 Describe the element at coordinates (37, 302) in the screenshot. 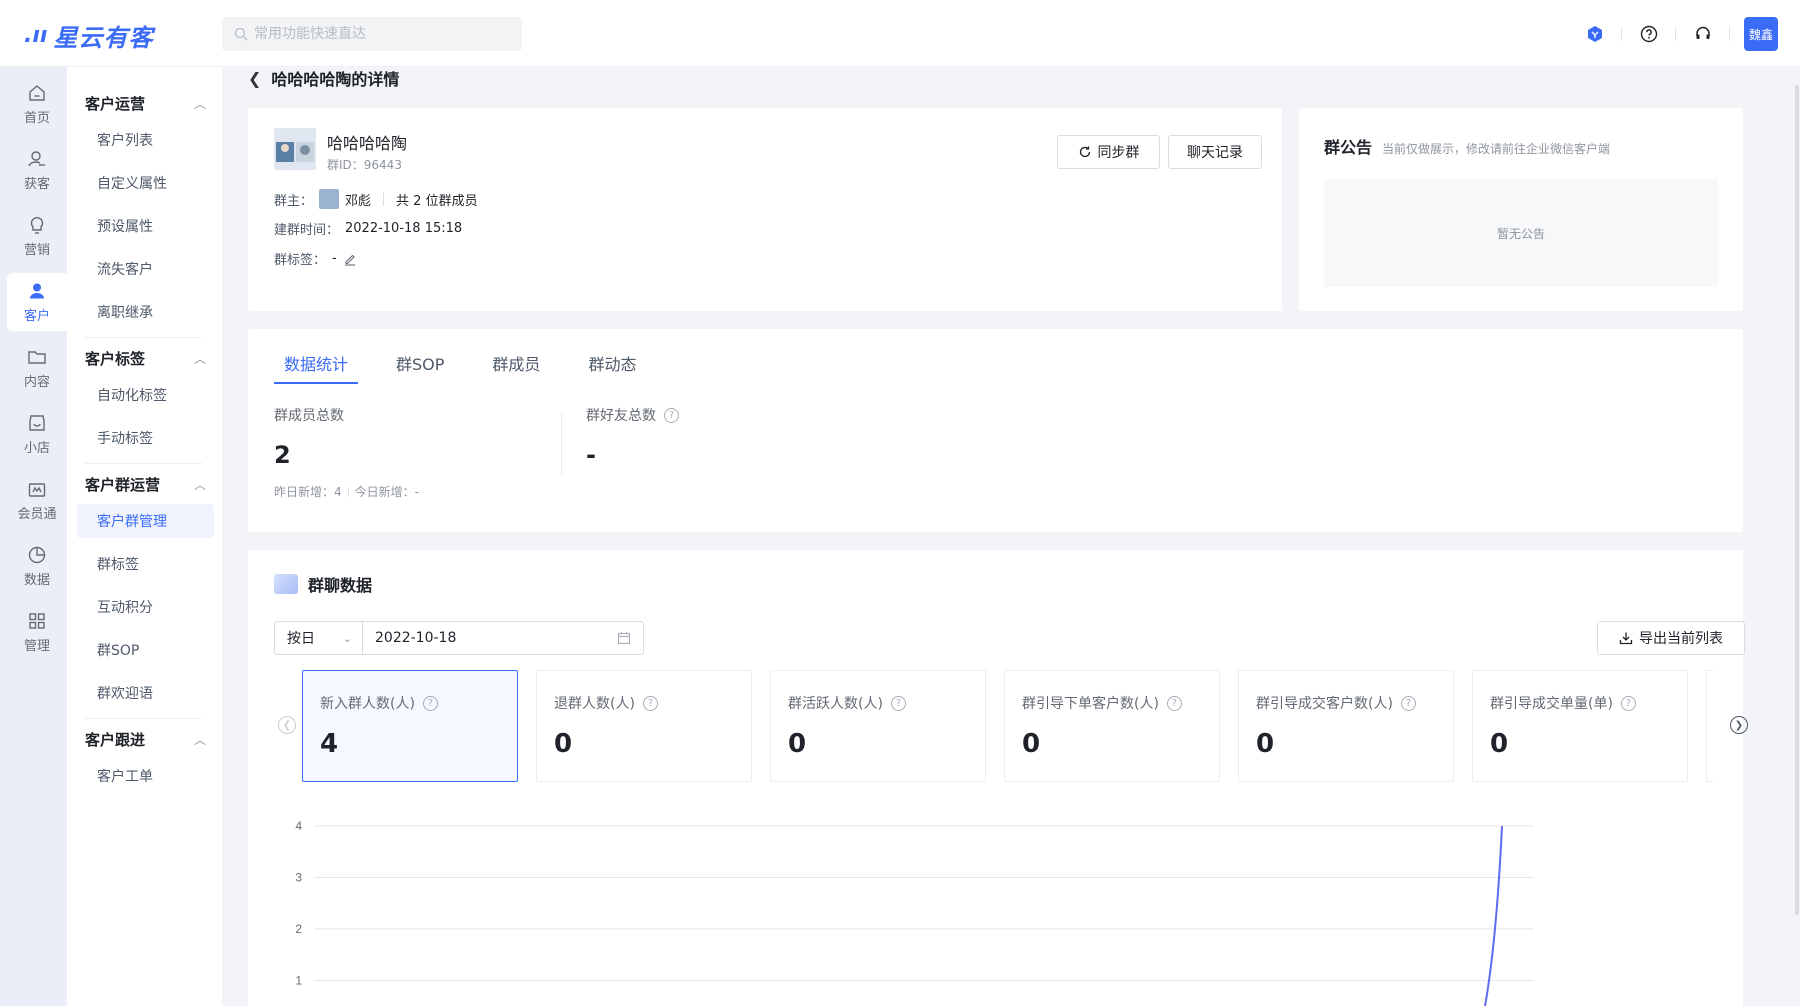

I see `rail-item-customer: 客户` at that location.